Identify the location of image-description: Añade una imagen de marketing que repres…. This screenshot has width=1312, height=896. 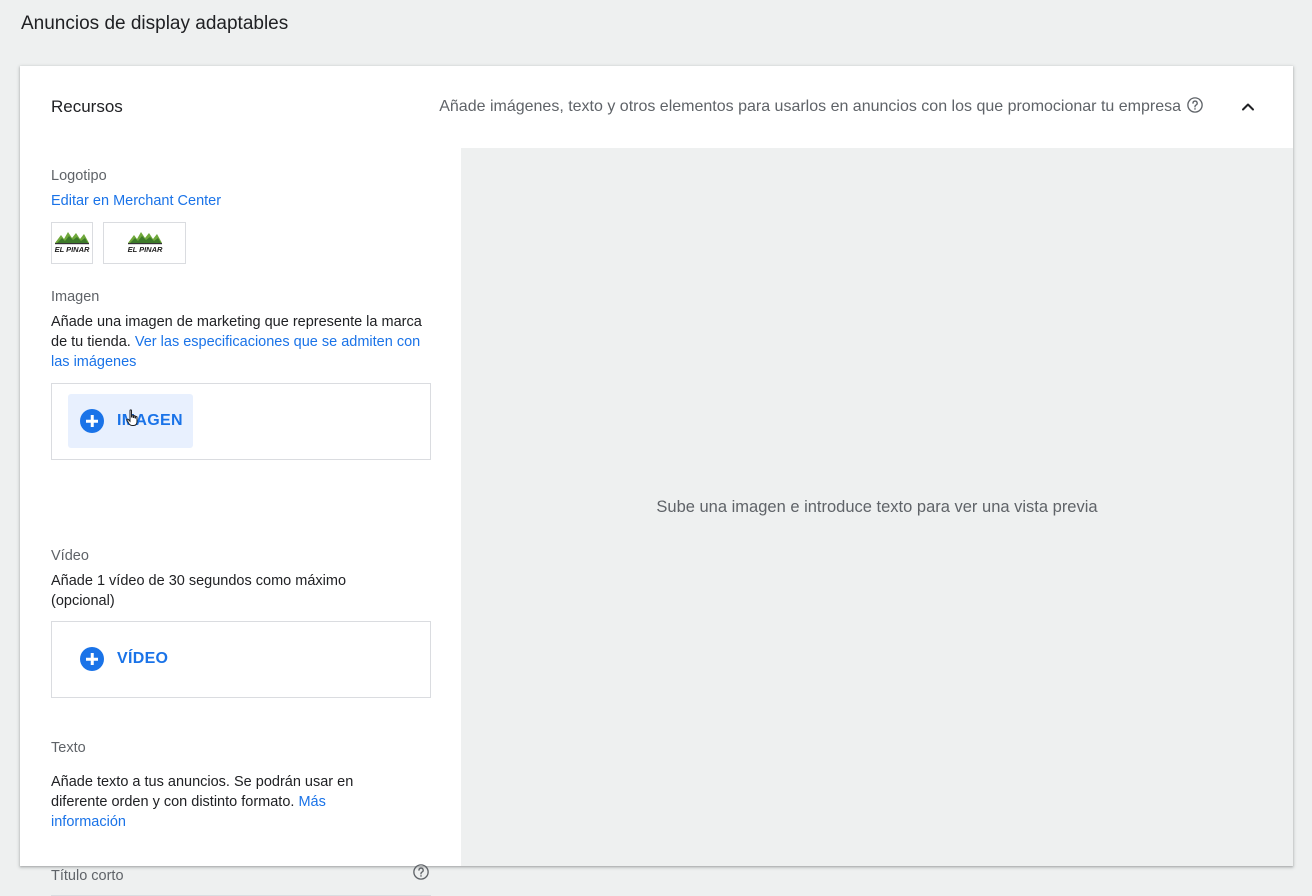
(241, 342).